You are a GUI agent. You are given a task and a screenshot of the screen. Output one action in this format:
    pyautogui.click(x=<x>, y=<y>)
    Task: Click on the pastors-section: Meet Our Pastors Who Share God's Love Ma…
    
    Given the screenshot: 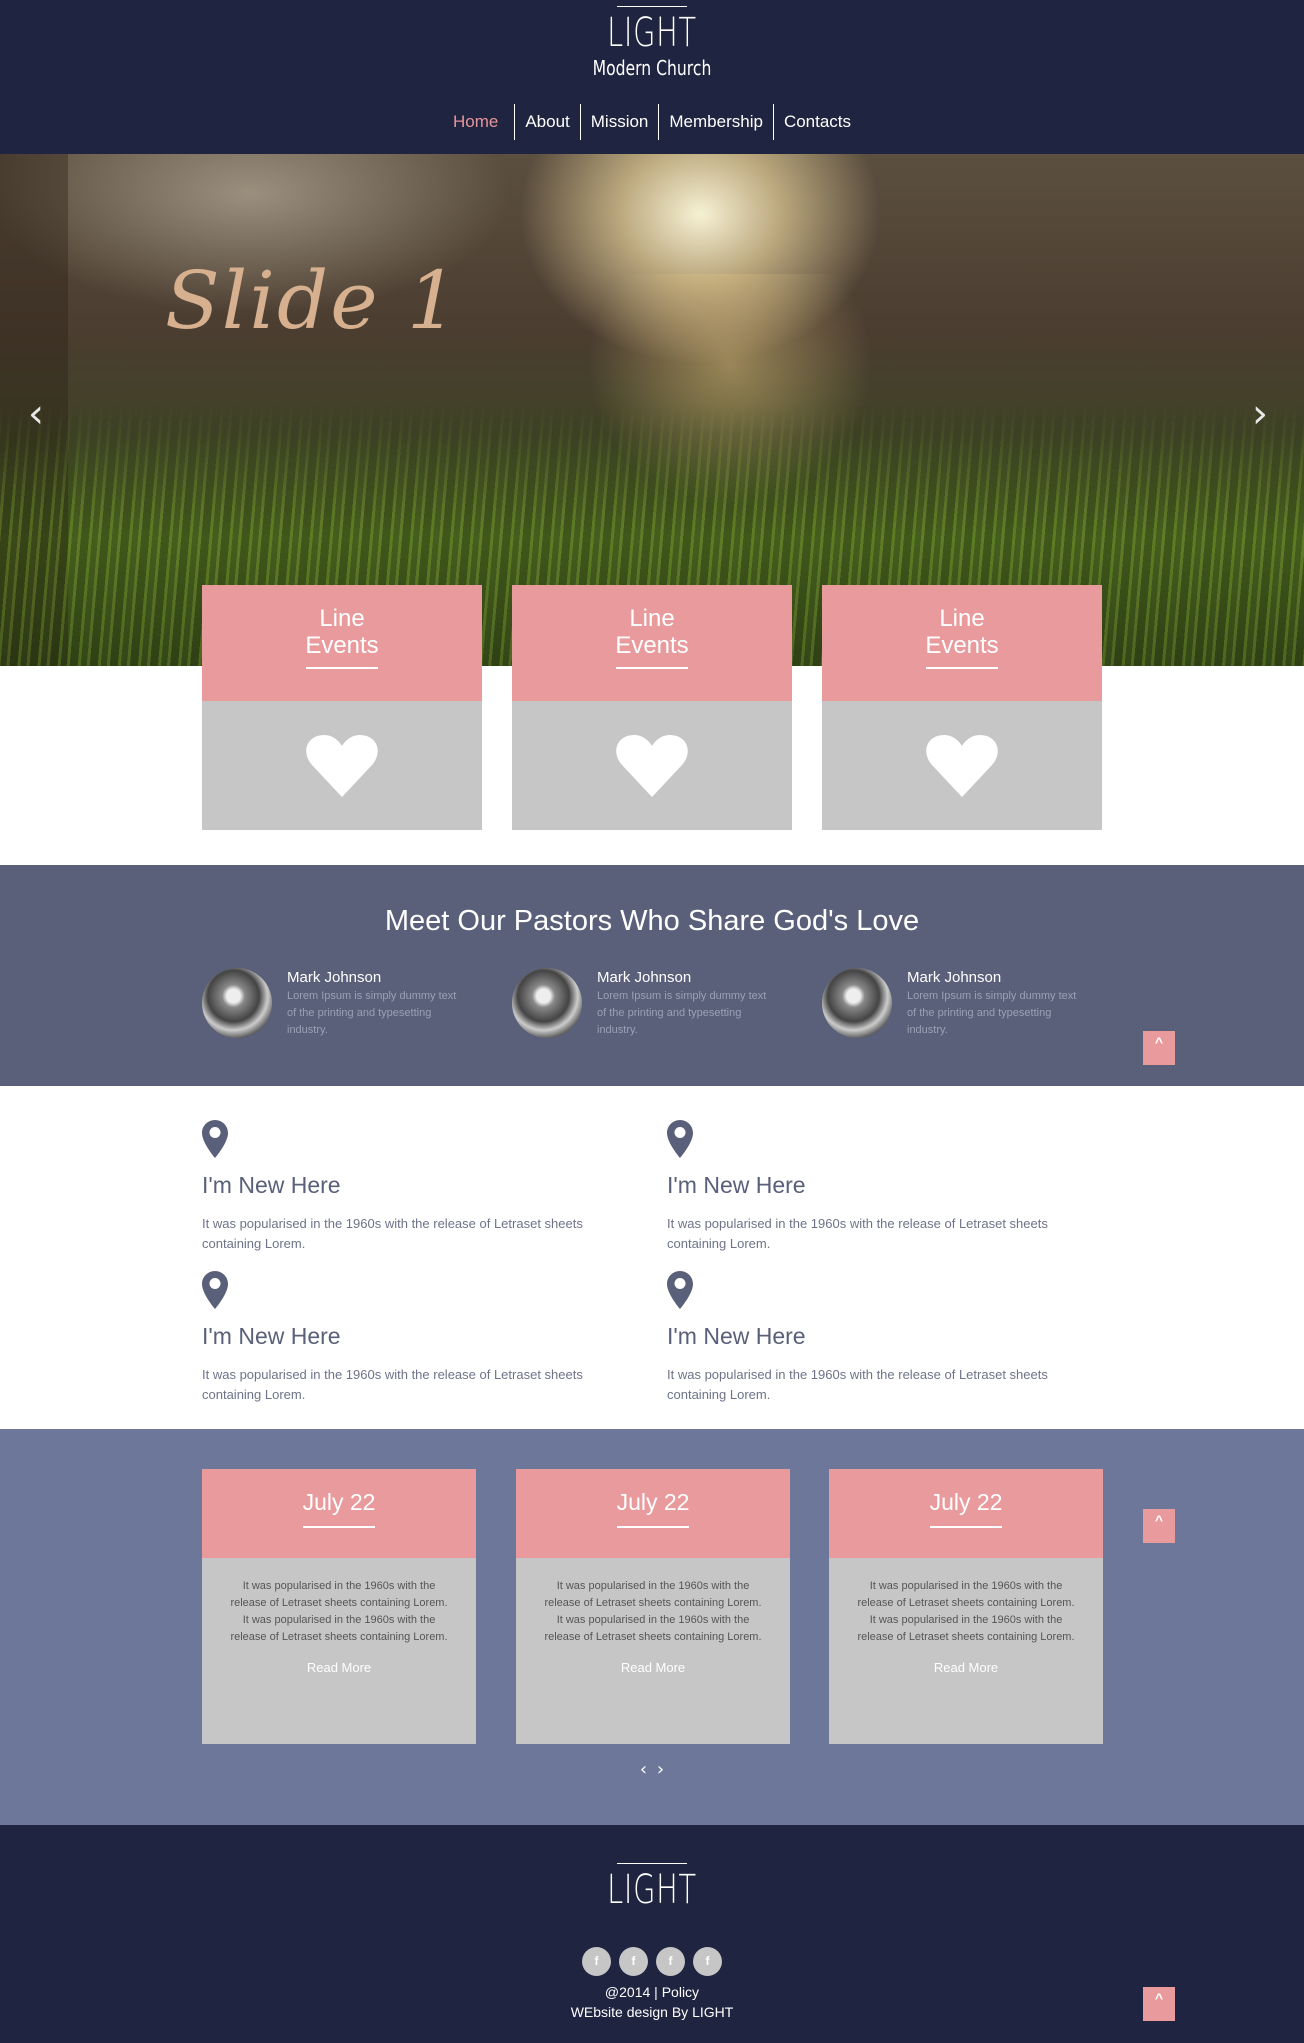 What is the action you would take?
    pyautogui.click(x=652, y=975)
    